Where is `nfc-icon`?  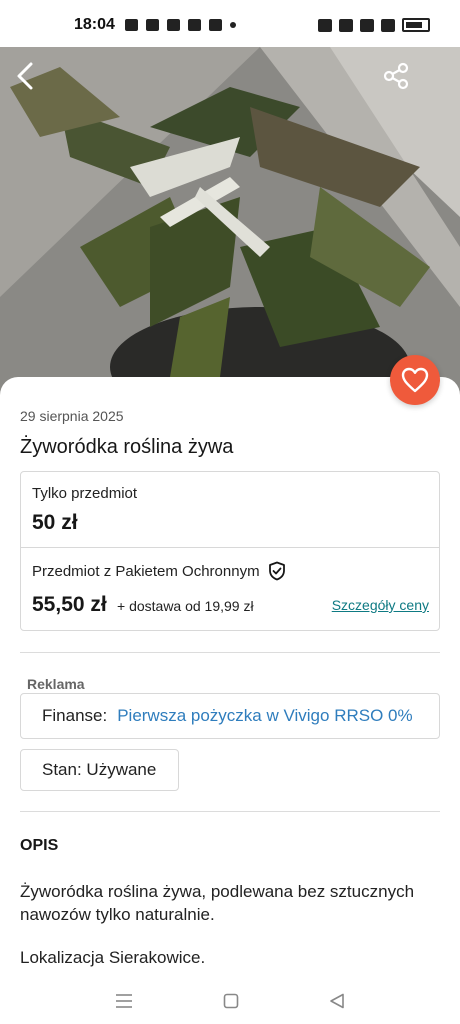
nfc-icon is located at coordinates (325, 25).